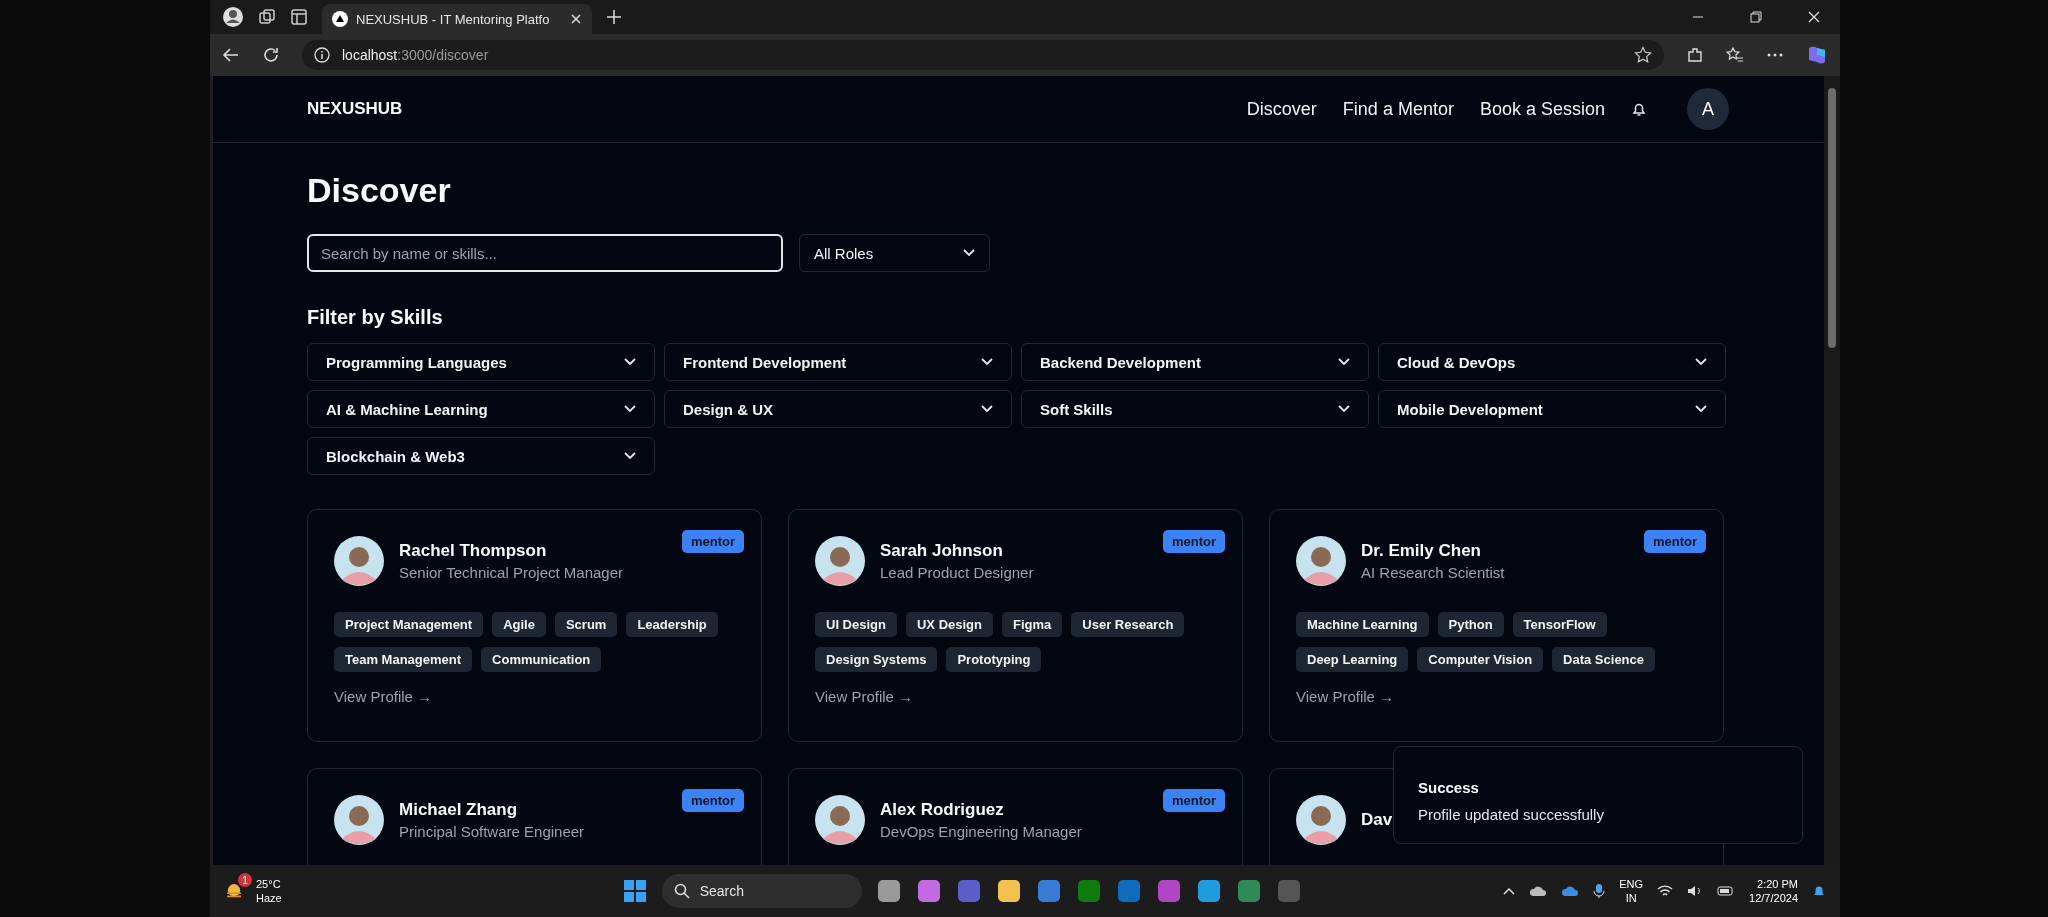 Image resolution: width=2048 pixels, height=917 pixels. What do you see at coordinates (1777, 884) in the screenshot?
I see `clock-time: 2:20 PM` at bounding box center [1777, 884].